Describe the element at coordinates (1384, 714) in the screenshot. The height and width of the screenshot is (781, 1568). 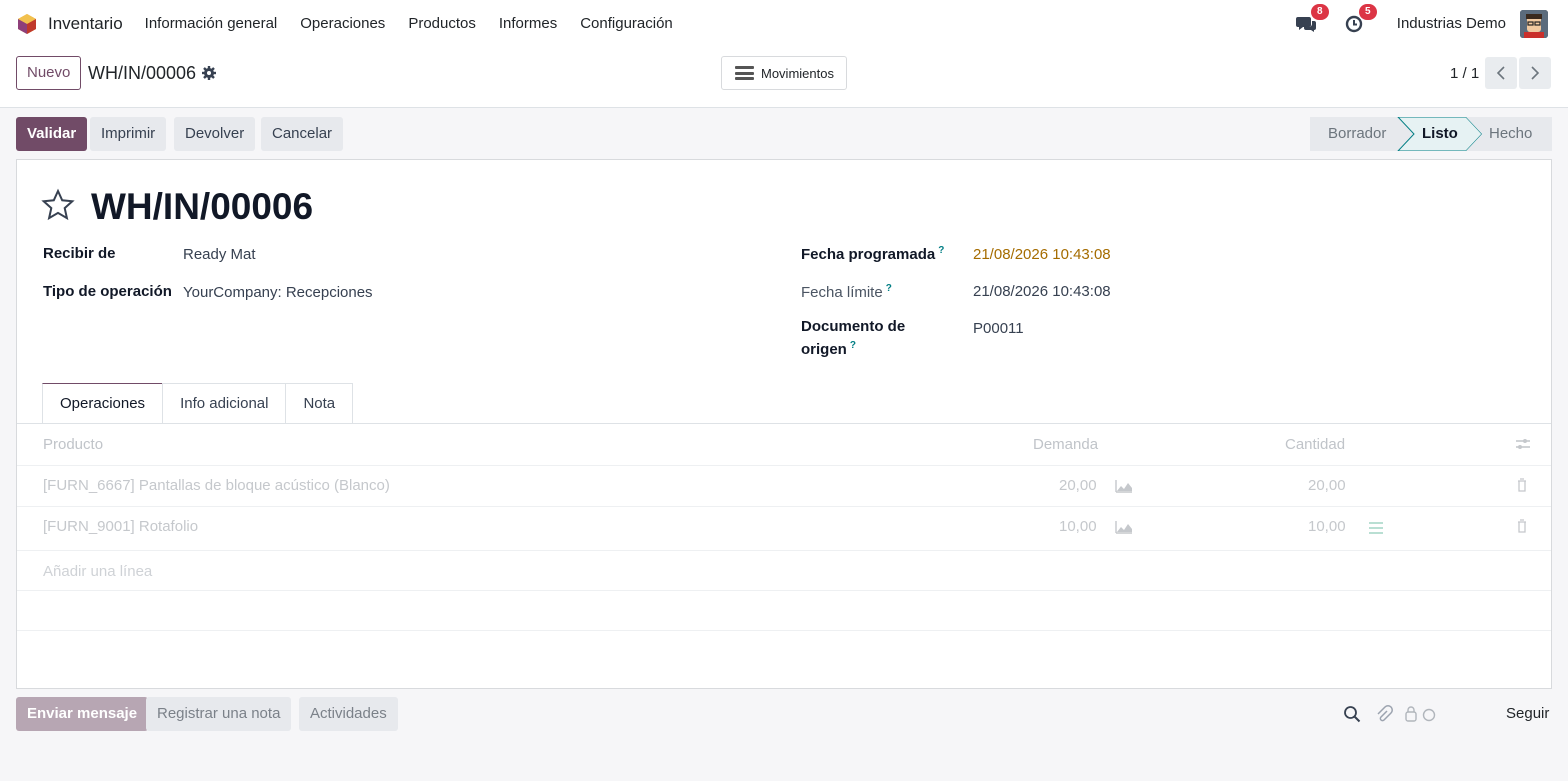
I see `paperclip-icon` at that location.